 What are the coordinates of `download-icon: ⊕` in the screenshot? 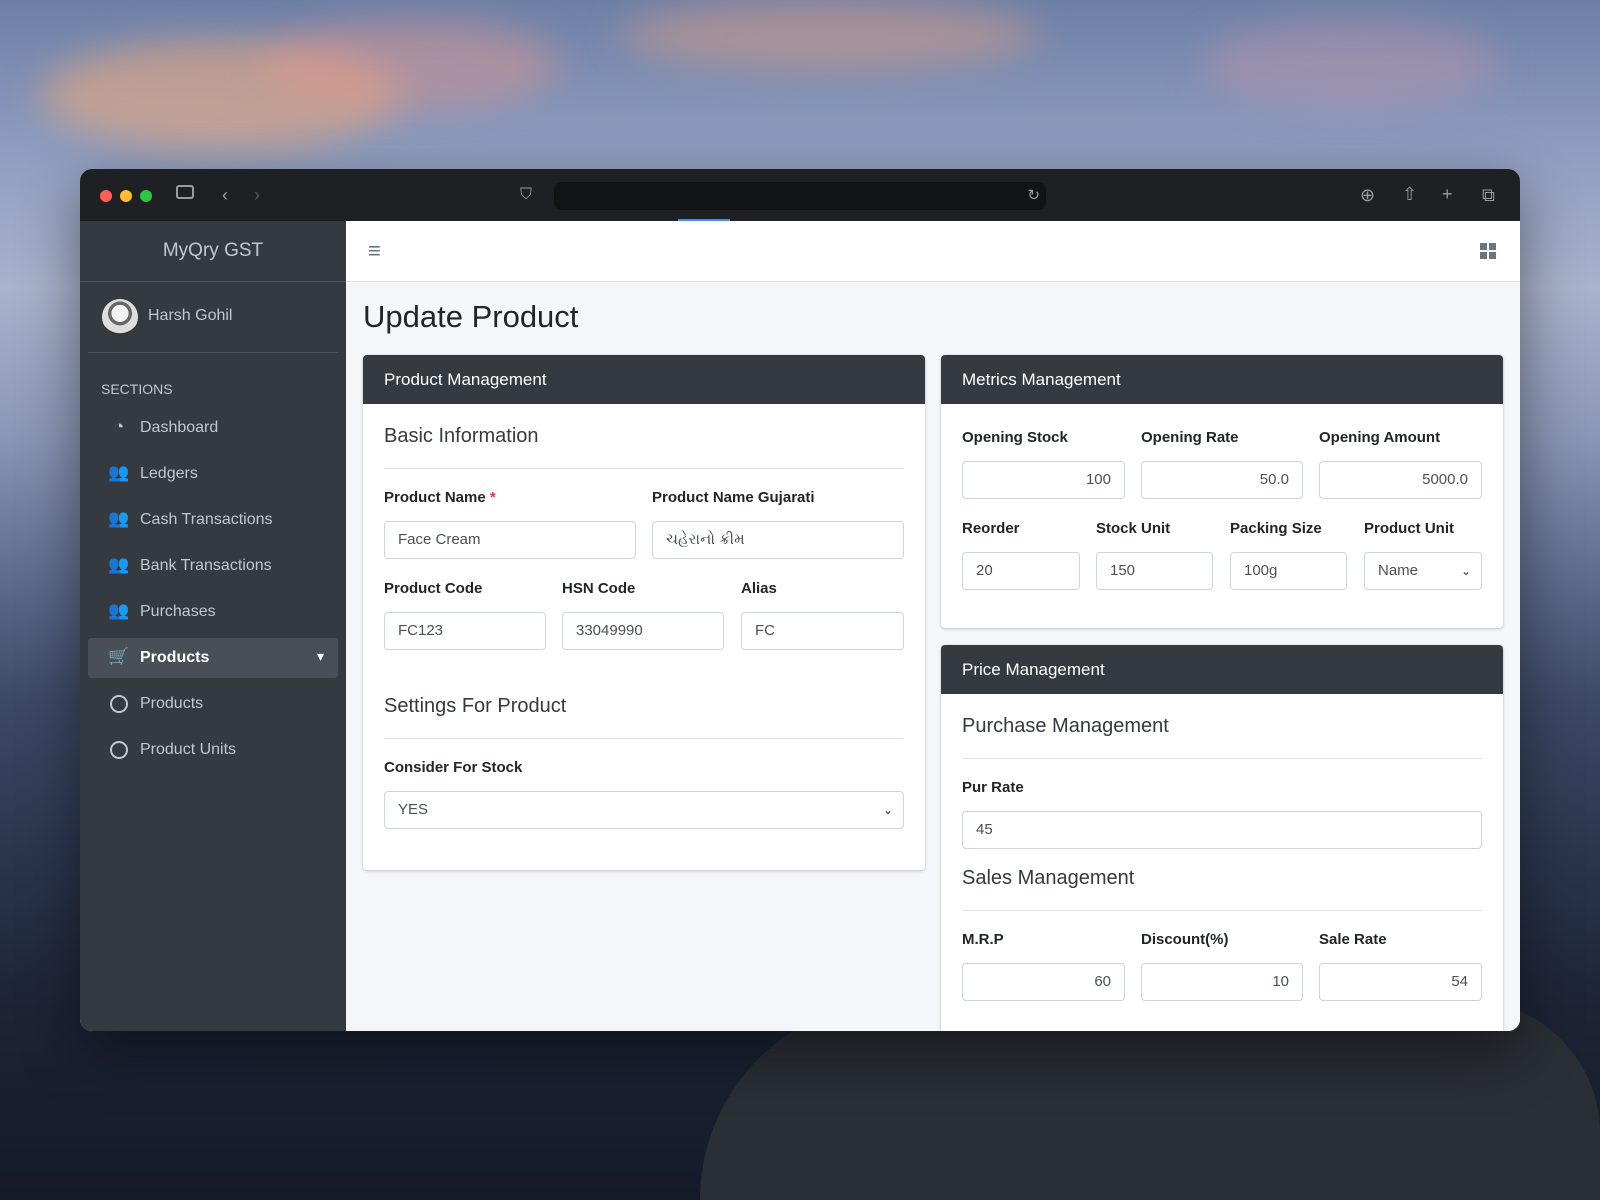 It's located at (1367, 195).